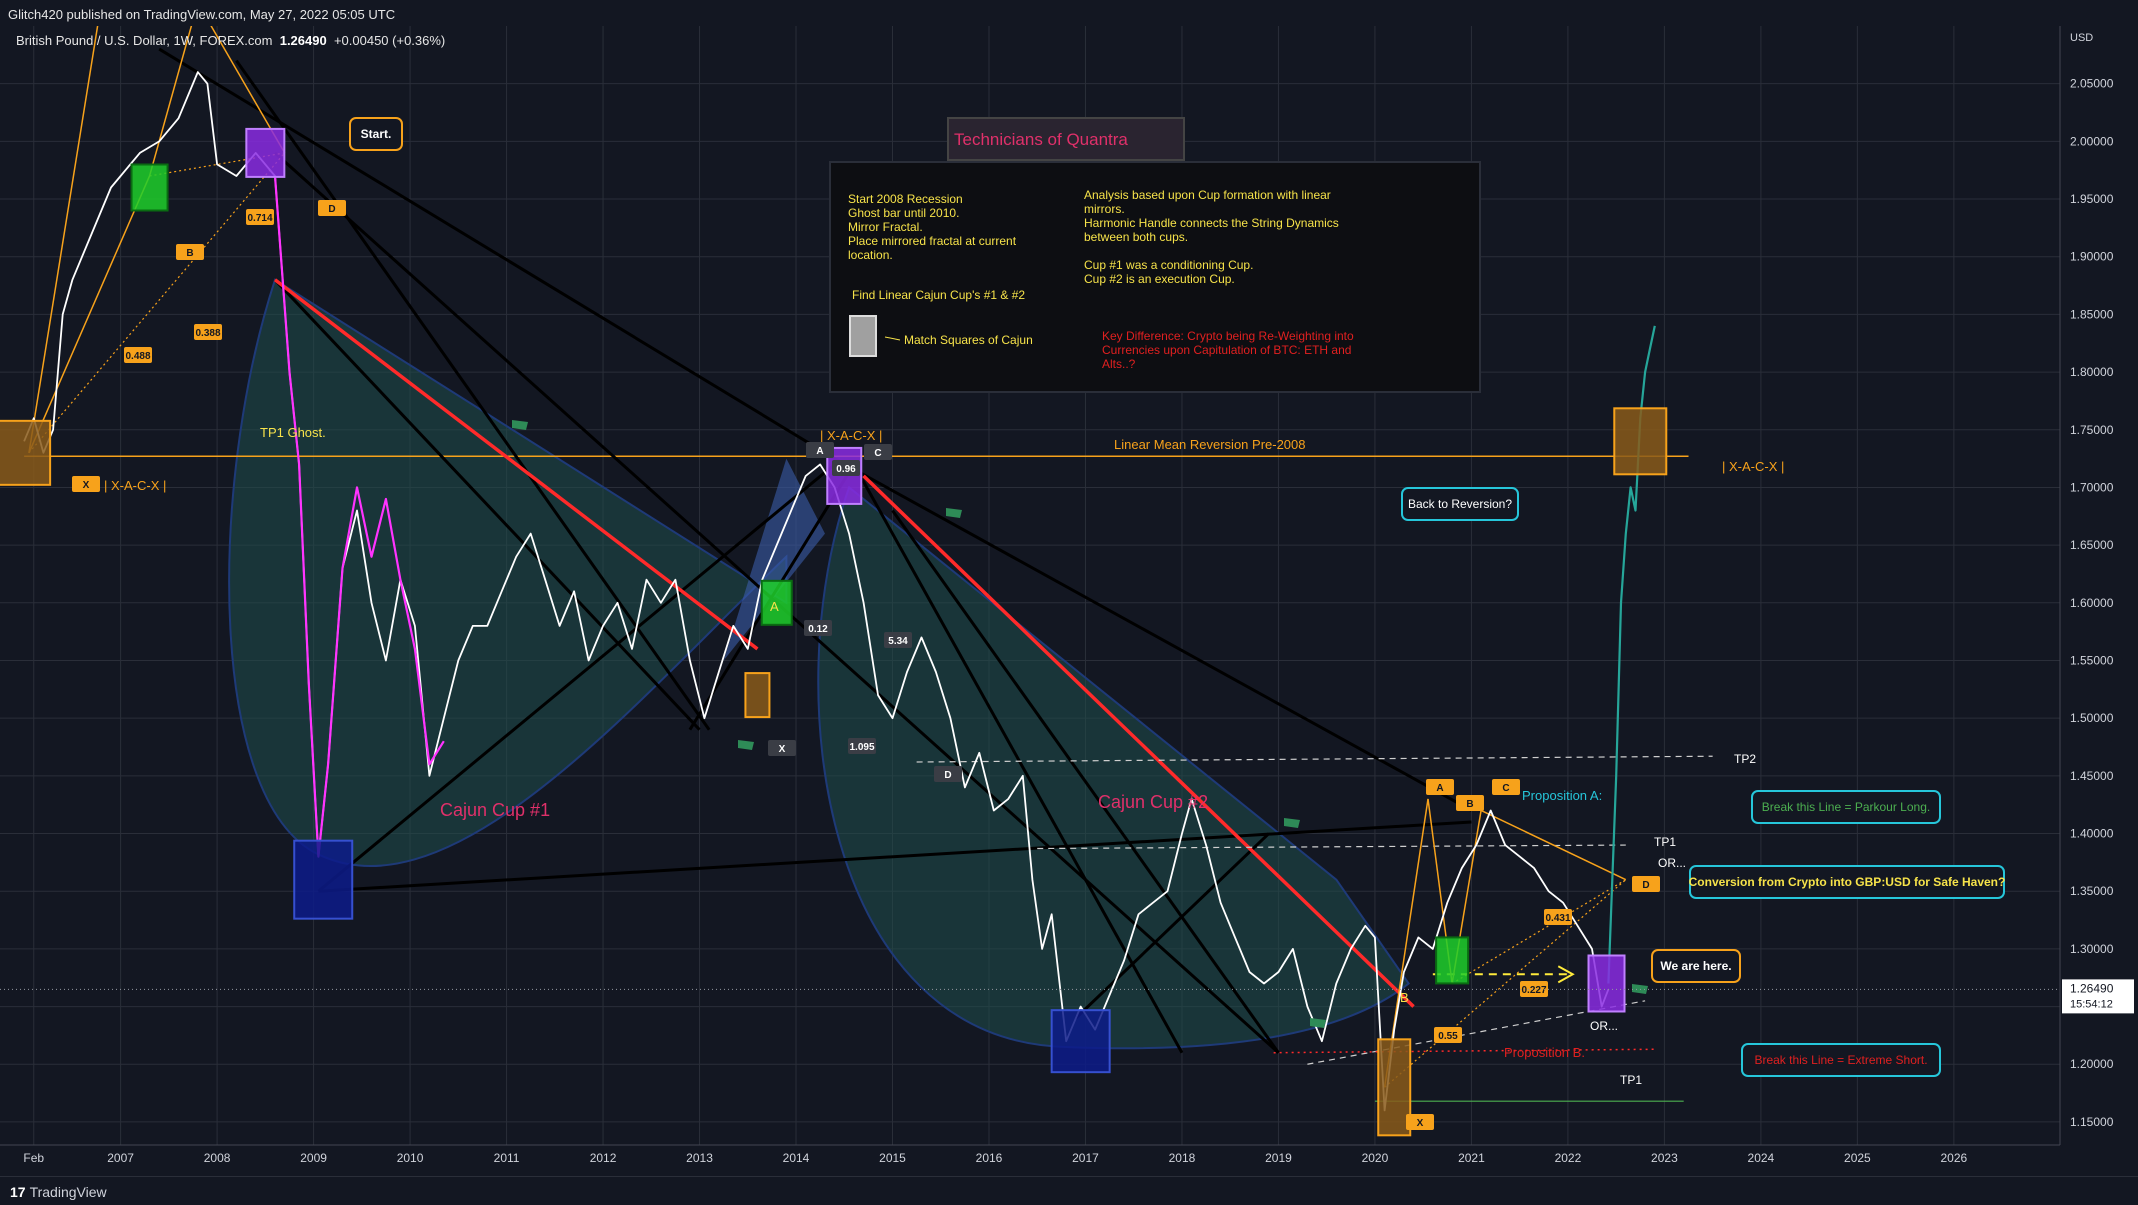  What do you see at coordinates (2092, 1122) in the screenshot?
I see `y-tick-label-18: 1.15000` at bounding box center [2092, 1122].